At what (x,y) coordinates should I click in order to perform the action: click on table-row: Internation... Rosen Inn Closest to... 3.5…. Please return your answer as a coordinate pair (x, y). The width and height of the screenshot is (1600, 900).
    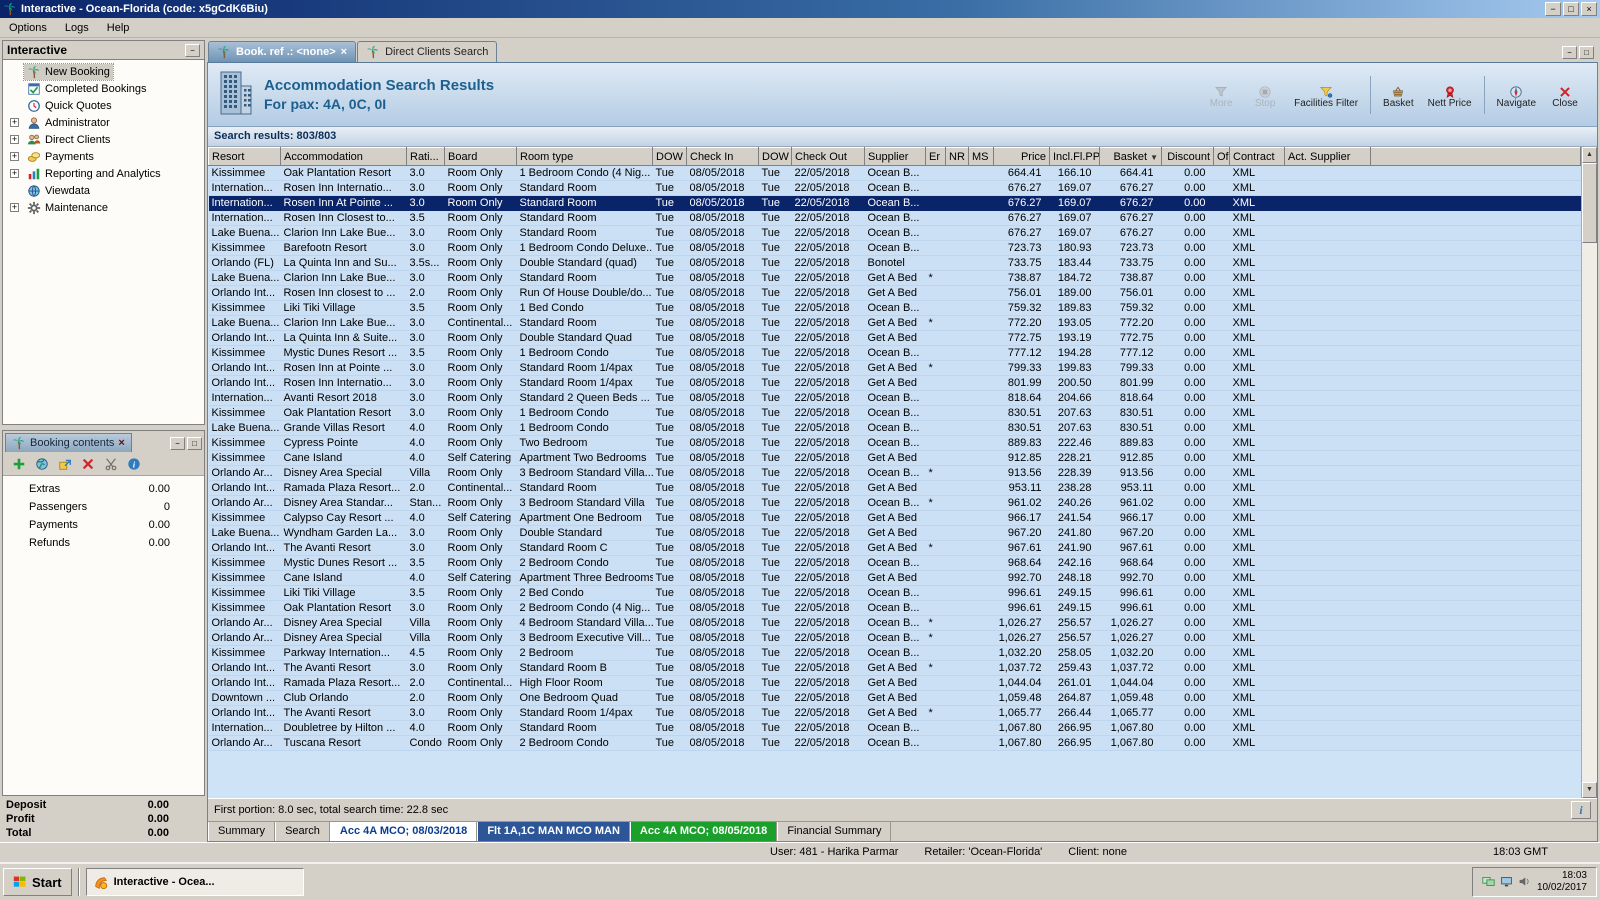
    Looking at the image, I should click on (894, 218).